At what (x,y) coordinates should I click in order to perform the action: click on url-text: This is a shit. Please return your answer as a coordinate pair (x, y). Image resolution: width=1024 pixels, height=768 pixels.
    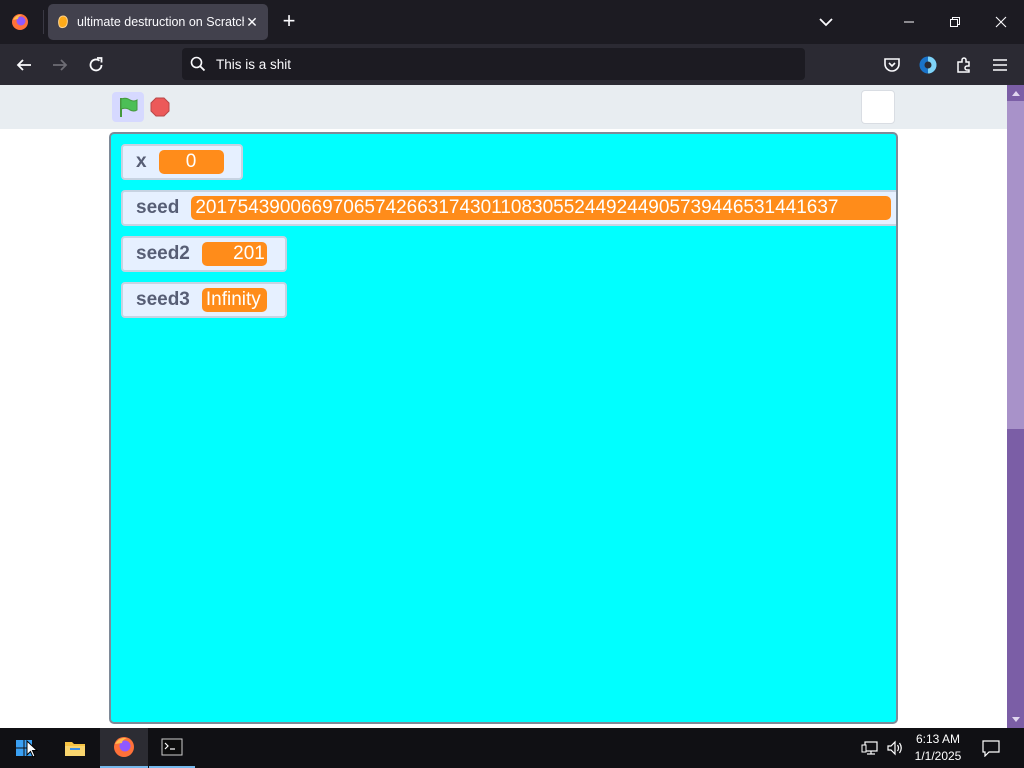
    Looking at the image, I should click on (254, 64).